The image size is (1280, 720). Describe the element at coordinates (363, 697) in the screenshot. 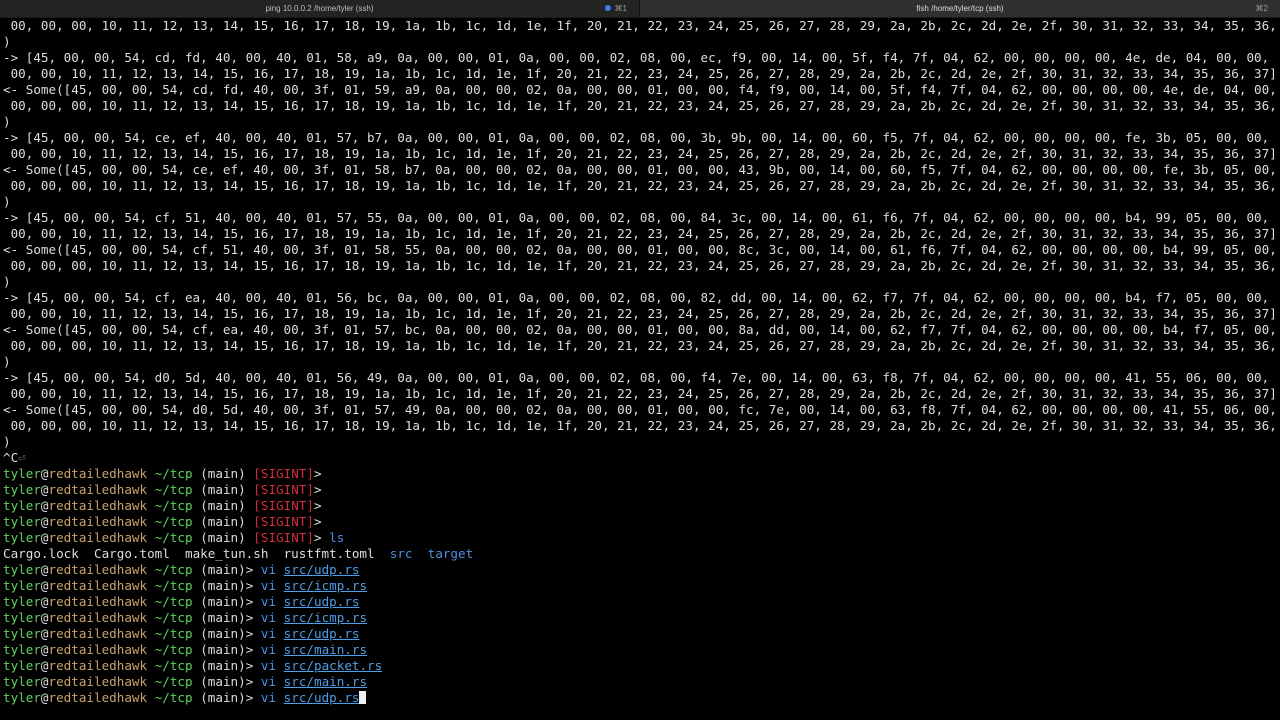

I see `text-cursor` at that location.